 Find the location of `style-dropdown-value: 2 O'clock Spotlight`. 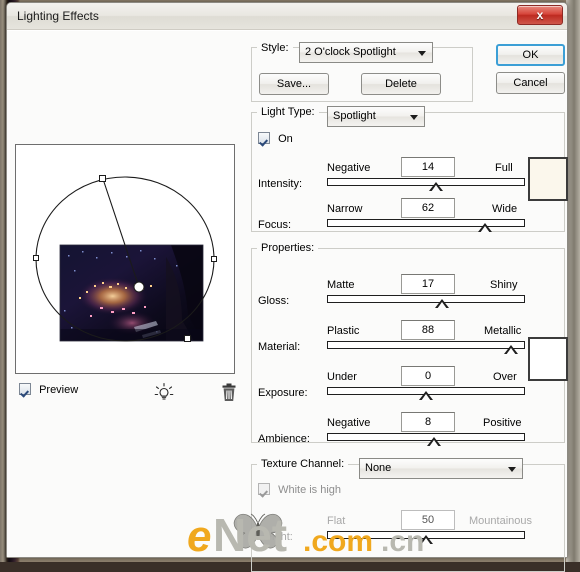

style-dropdown-value: 2 O'clock Spotlight is located at coordinates (350, 52).